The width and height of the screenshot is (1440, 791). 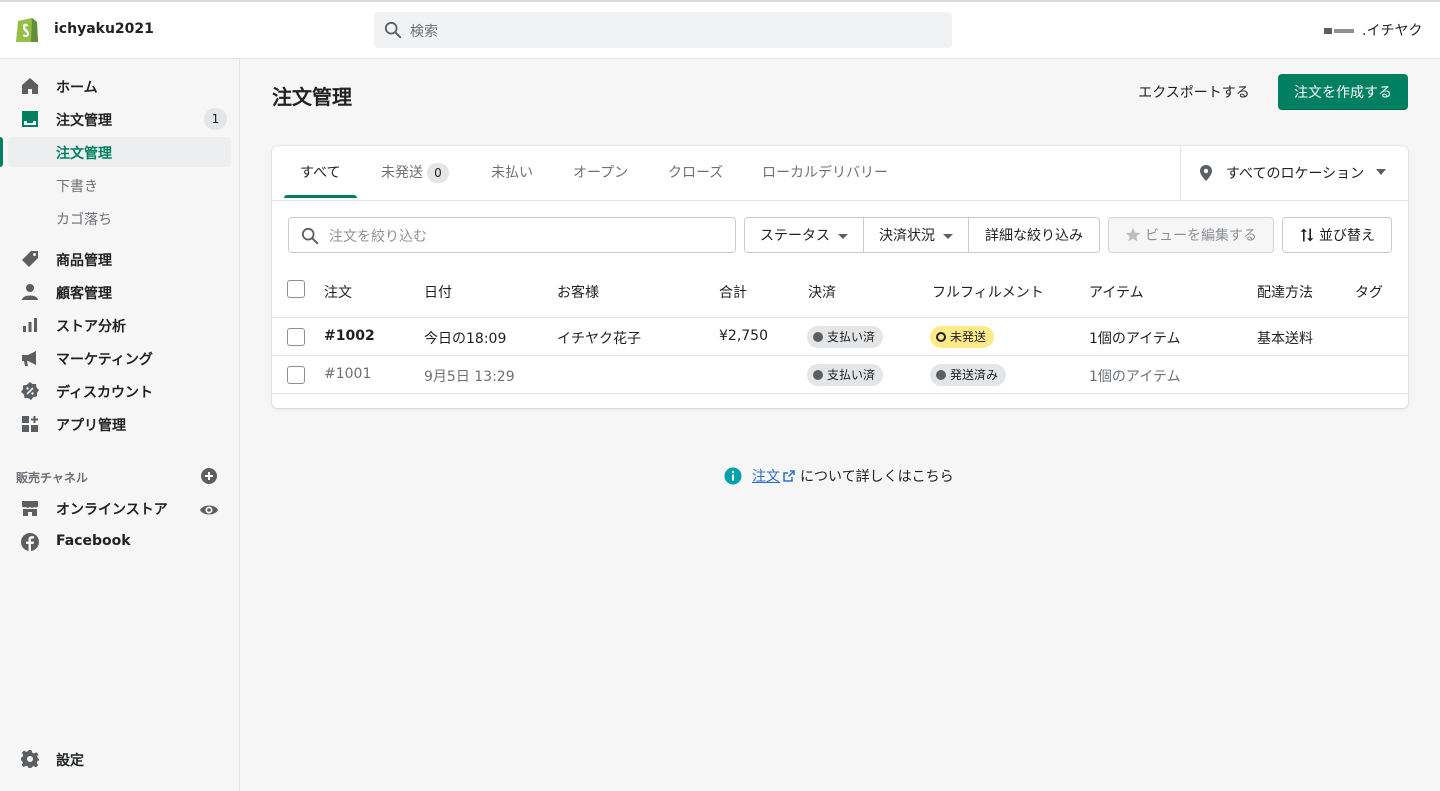 I want to click on order-date: 今日の18:09, so click(x=465, y=339).